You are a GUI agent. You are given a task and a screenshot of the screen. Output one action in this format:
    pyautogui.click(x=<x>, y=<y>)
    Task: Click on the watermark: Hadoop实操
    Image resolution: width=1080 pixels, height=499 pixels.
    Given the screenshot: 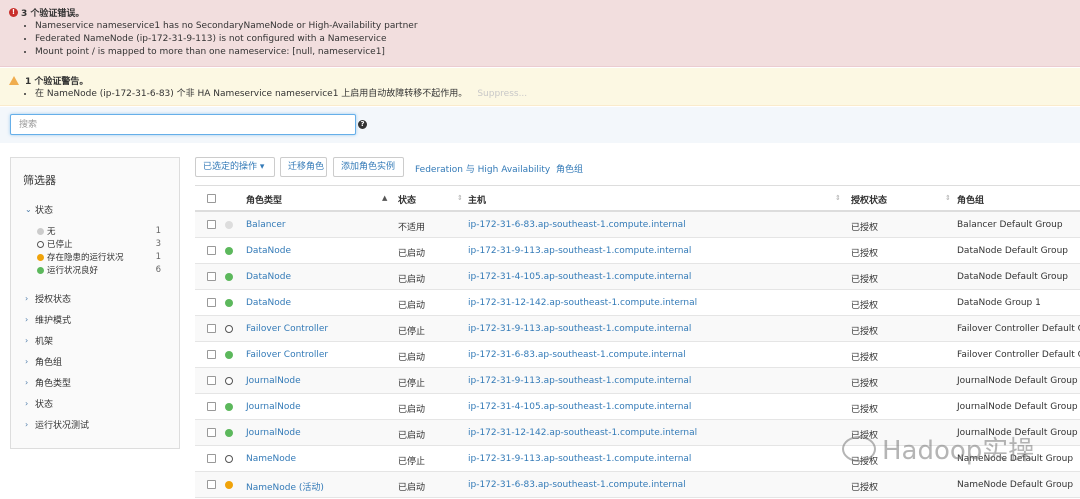 What is the action you would take?
    pyautogui.click(x=938, y=448)
    